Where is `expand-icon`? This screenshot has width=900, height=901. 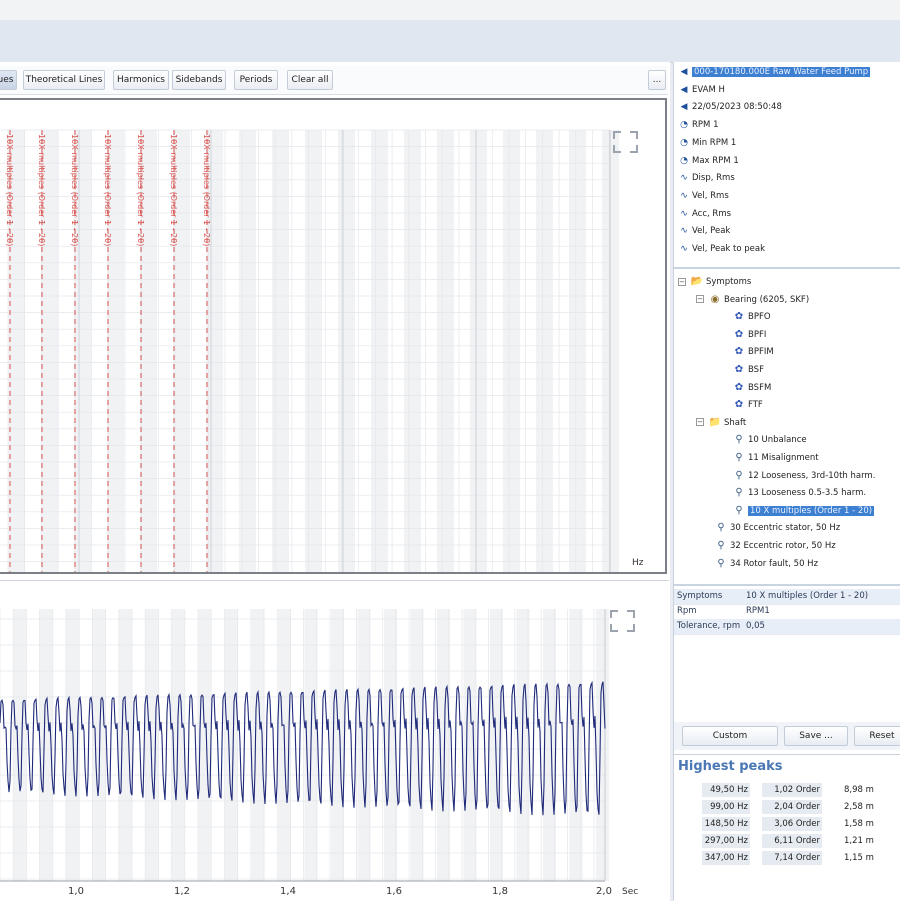
expand-icon is located at coordinates (622, 621).